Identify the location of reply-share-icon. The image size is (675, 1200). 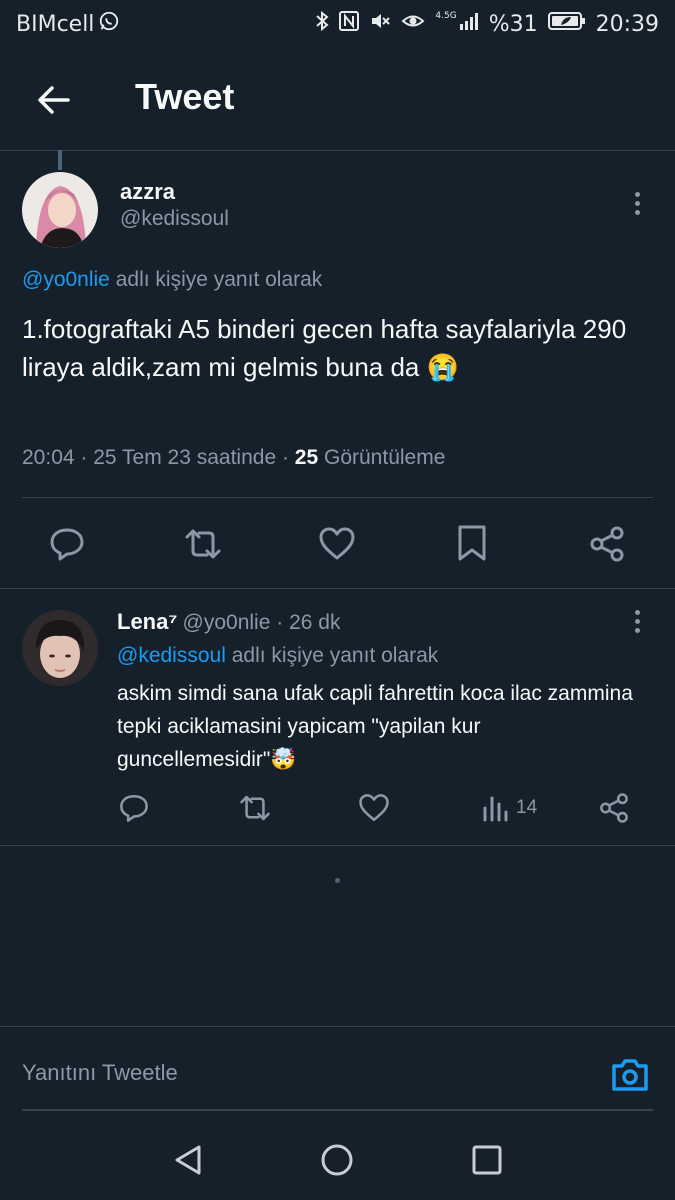
(614, 808).